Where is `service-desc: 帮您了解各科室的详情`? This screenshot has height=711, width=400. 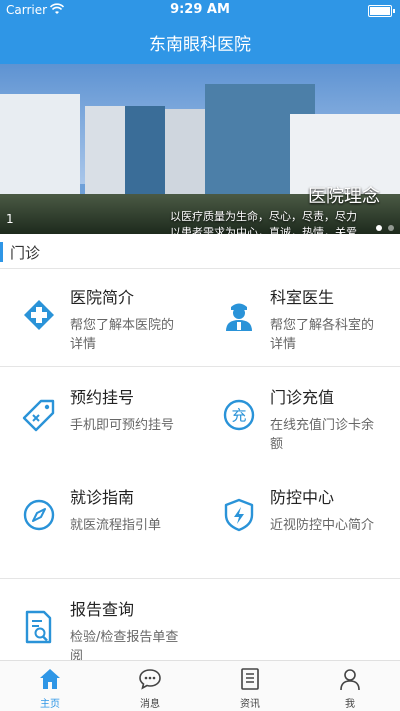 service-desc: 帮您了解各科室的详情 is located at coordinates (322, 335).